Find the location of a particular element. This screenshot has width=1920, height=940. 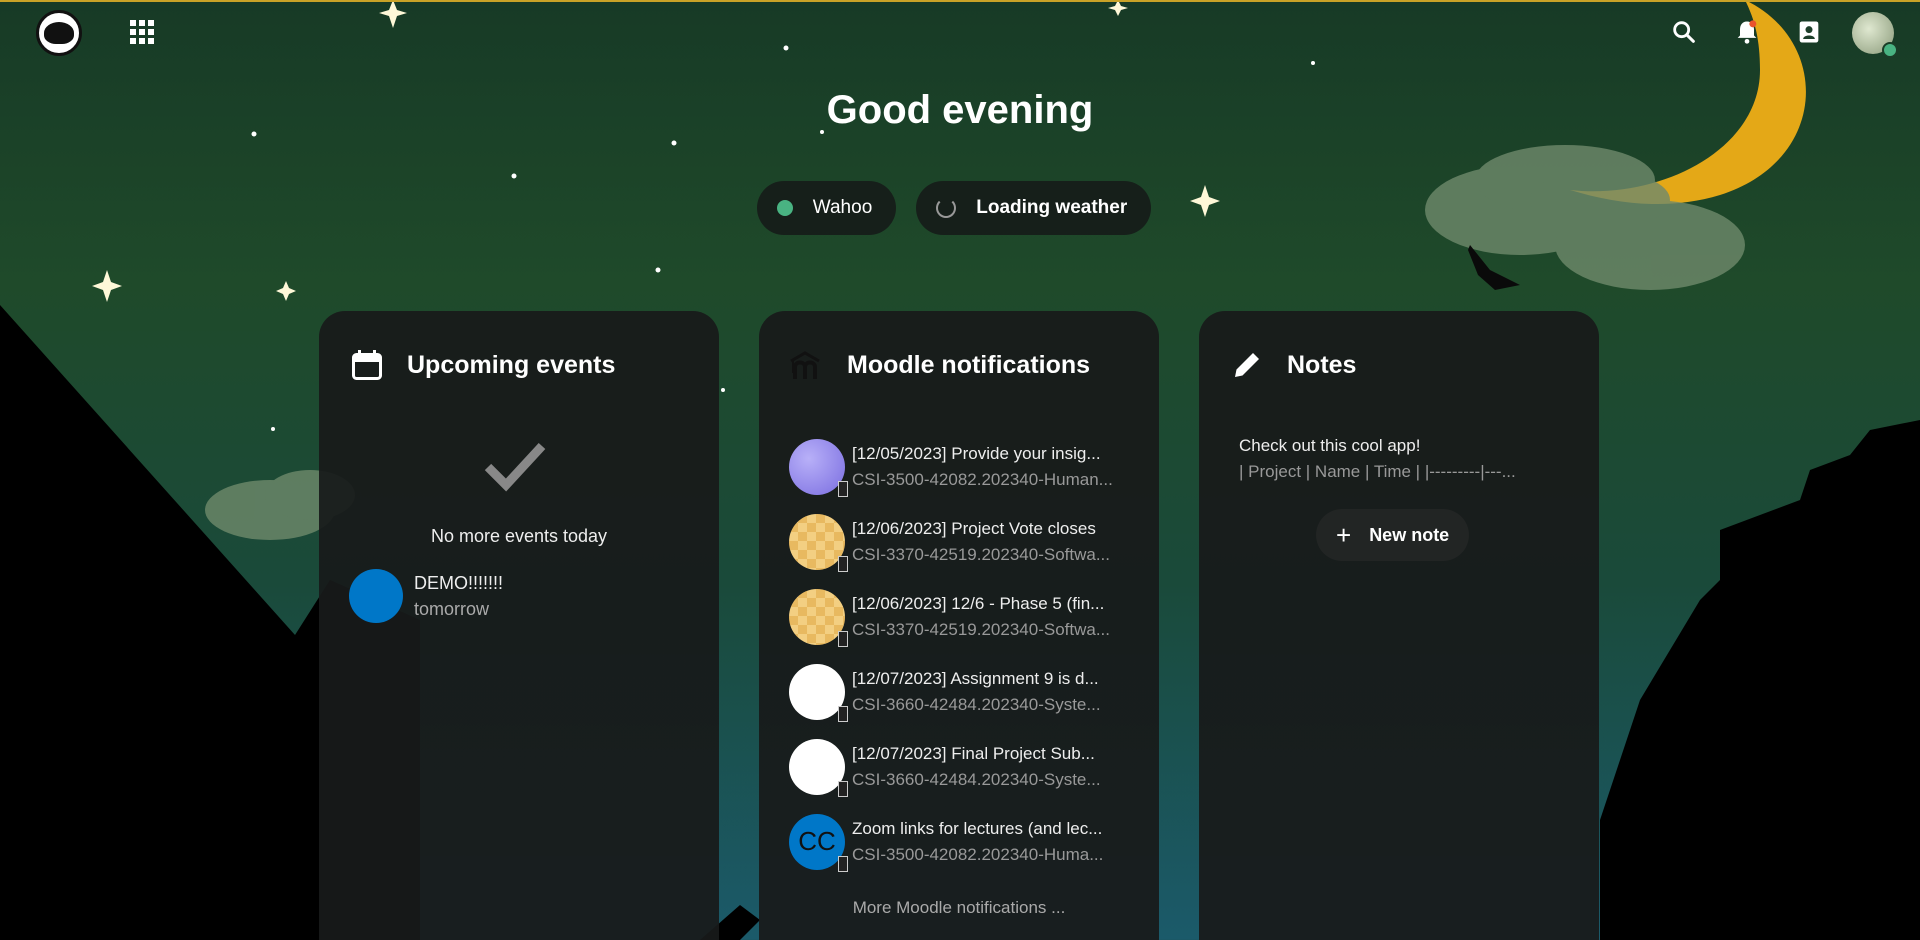

loading-spinner-icon is located at coordinates (946, 208).